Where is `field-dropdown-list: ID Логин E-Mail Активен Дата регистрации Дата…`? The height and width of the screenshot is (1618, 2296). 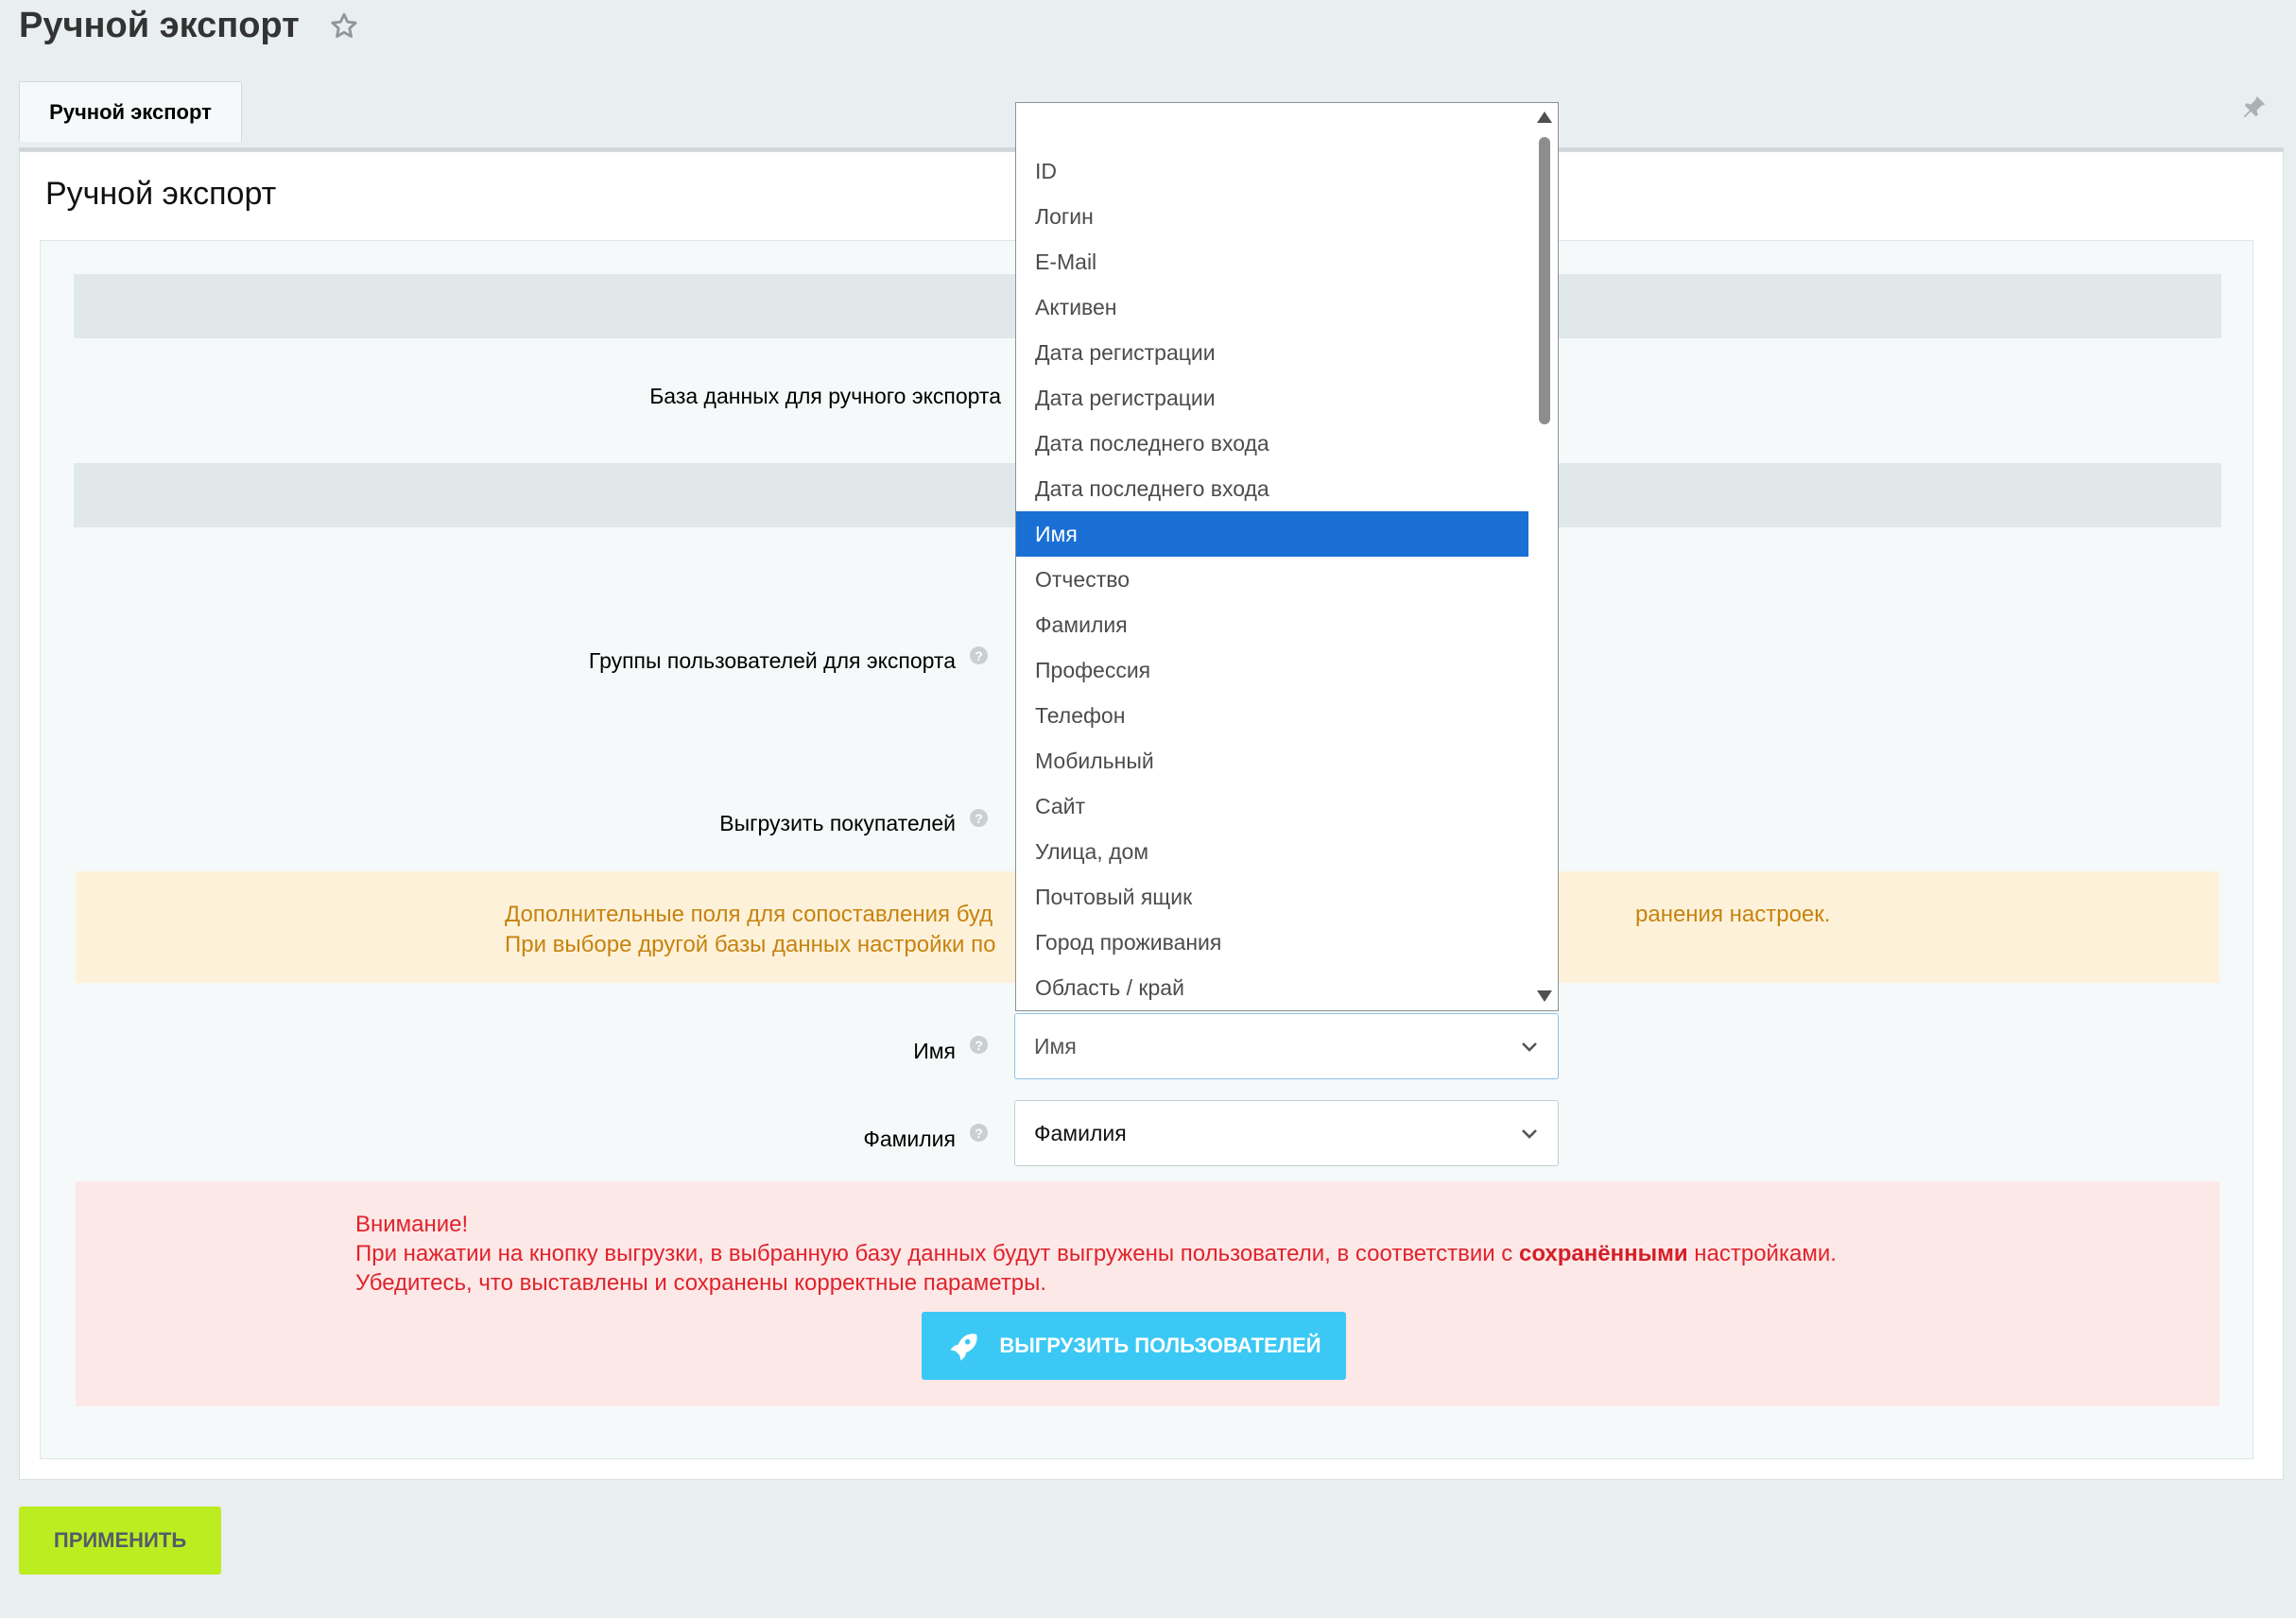 field-dropdown-list: ID Логин E-Mail Активен Дата регистрации Дата… is located at coordinates (1287, 556).